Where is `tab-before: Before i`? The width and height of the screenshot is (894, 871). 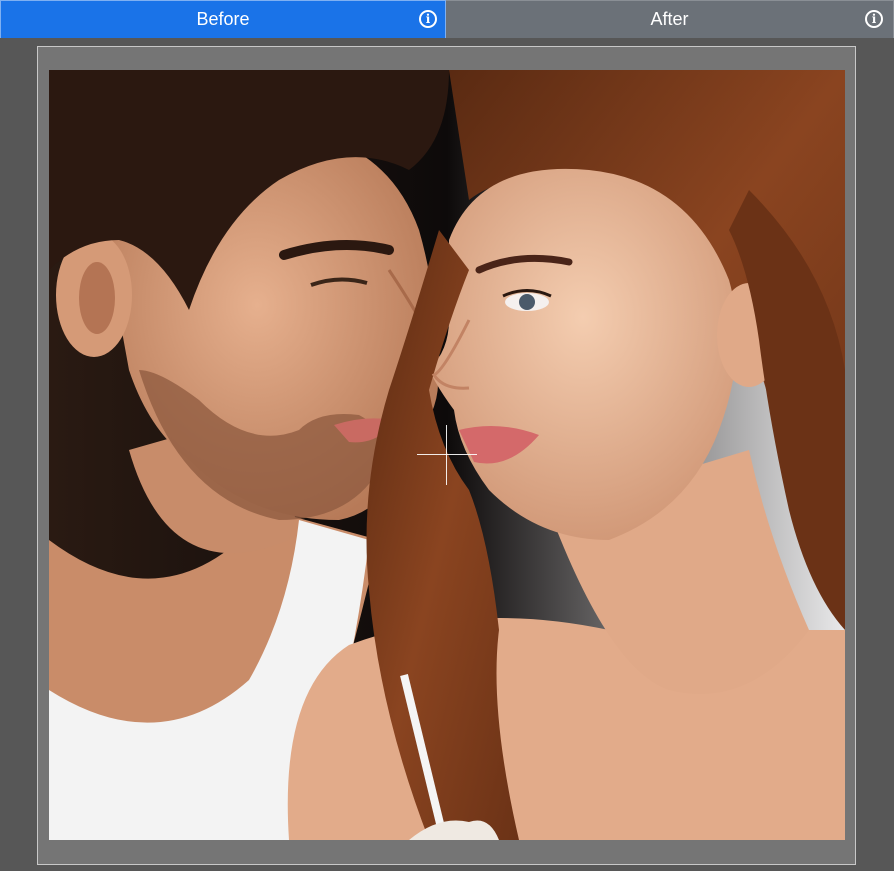
tab-before: Before i is located at coordinates (223, 19).